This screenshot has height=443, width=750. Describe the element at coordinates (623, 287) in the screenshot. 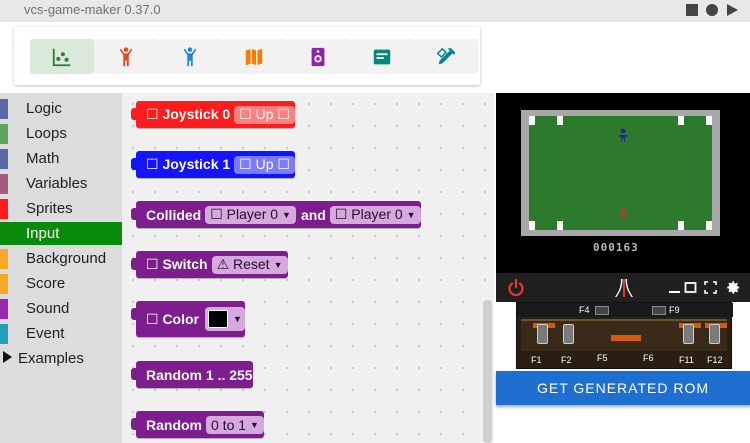

I see `emulator-controls` at that location.